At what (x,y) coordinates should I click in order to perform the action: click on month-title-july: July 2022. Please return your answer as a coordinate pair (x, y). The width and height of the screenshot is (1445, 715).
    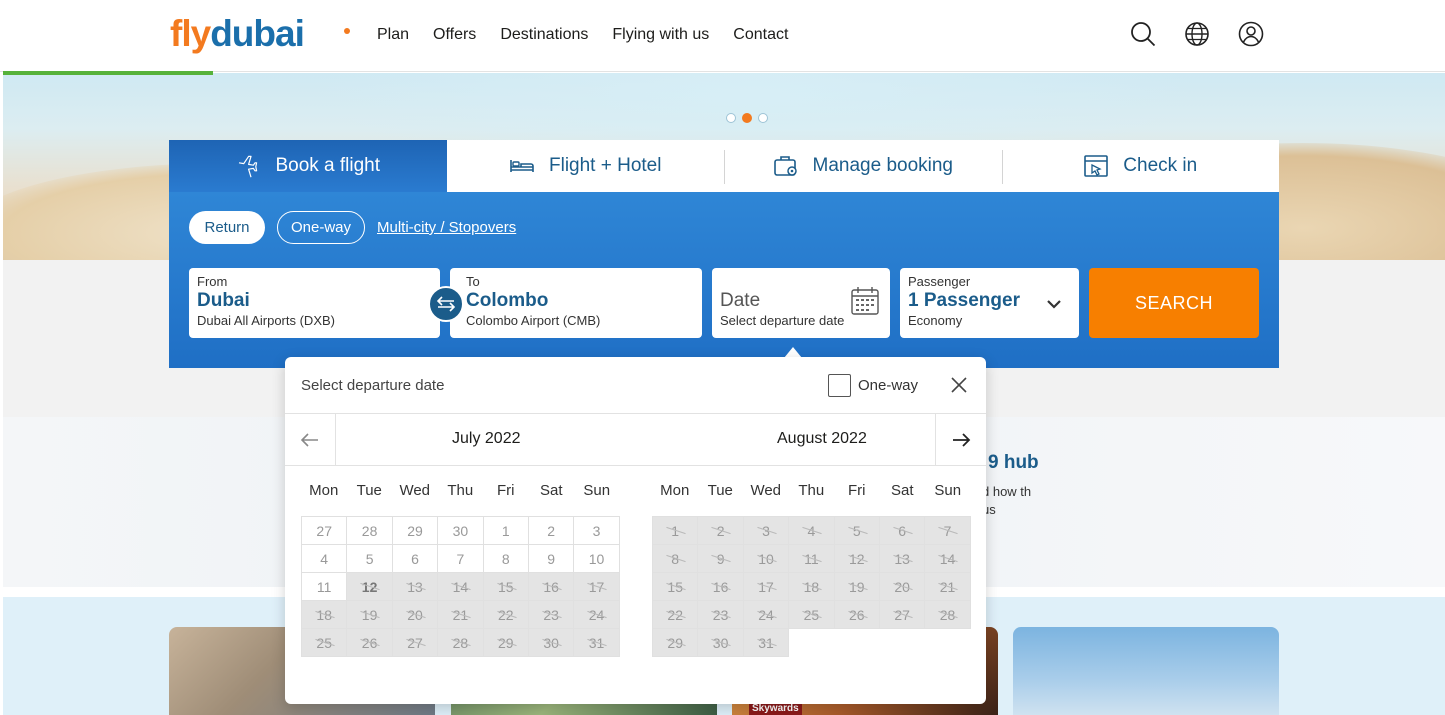
    Looking at the image, I should click on (486, 438).